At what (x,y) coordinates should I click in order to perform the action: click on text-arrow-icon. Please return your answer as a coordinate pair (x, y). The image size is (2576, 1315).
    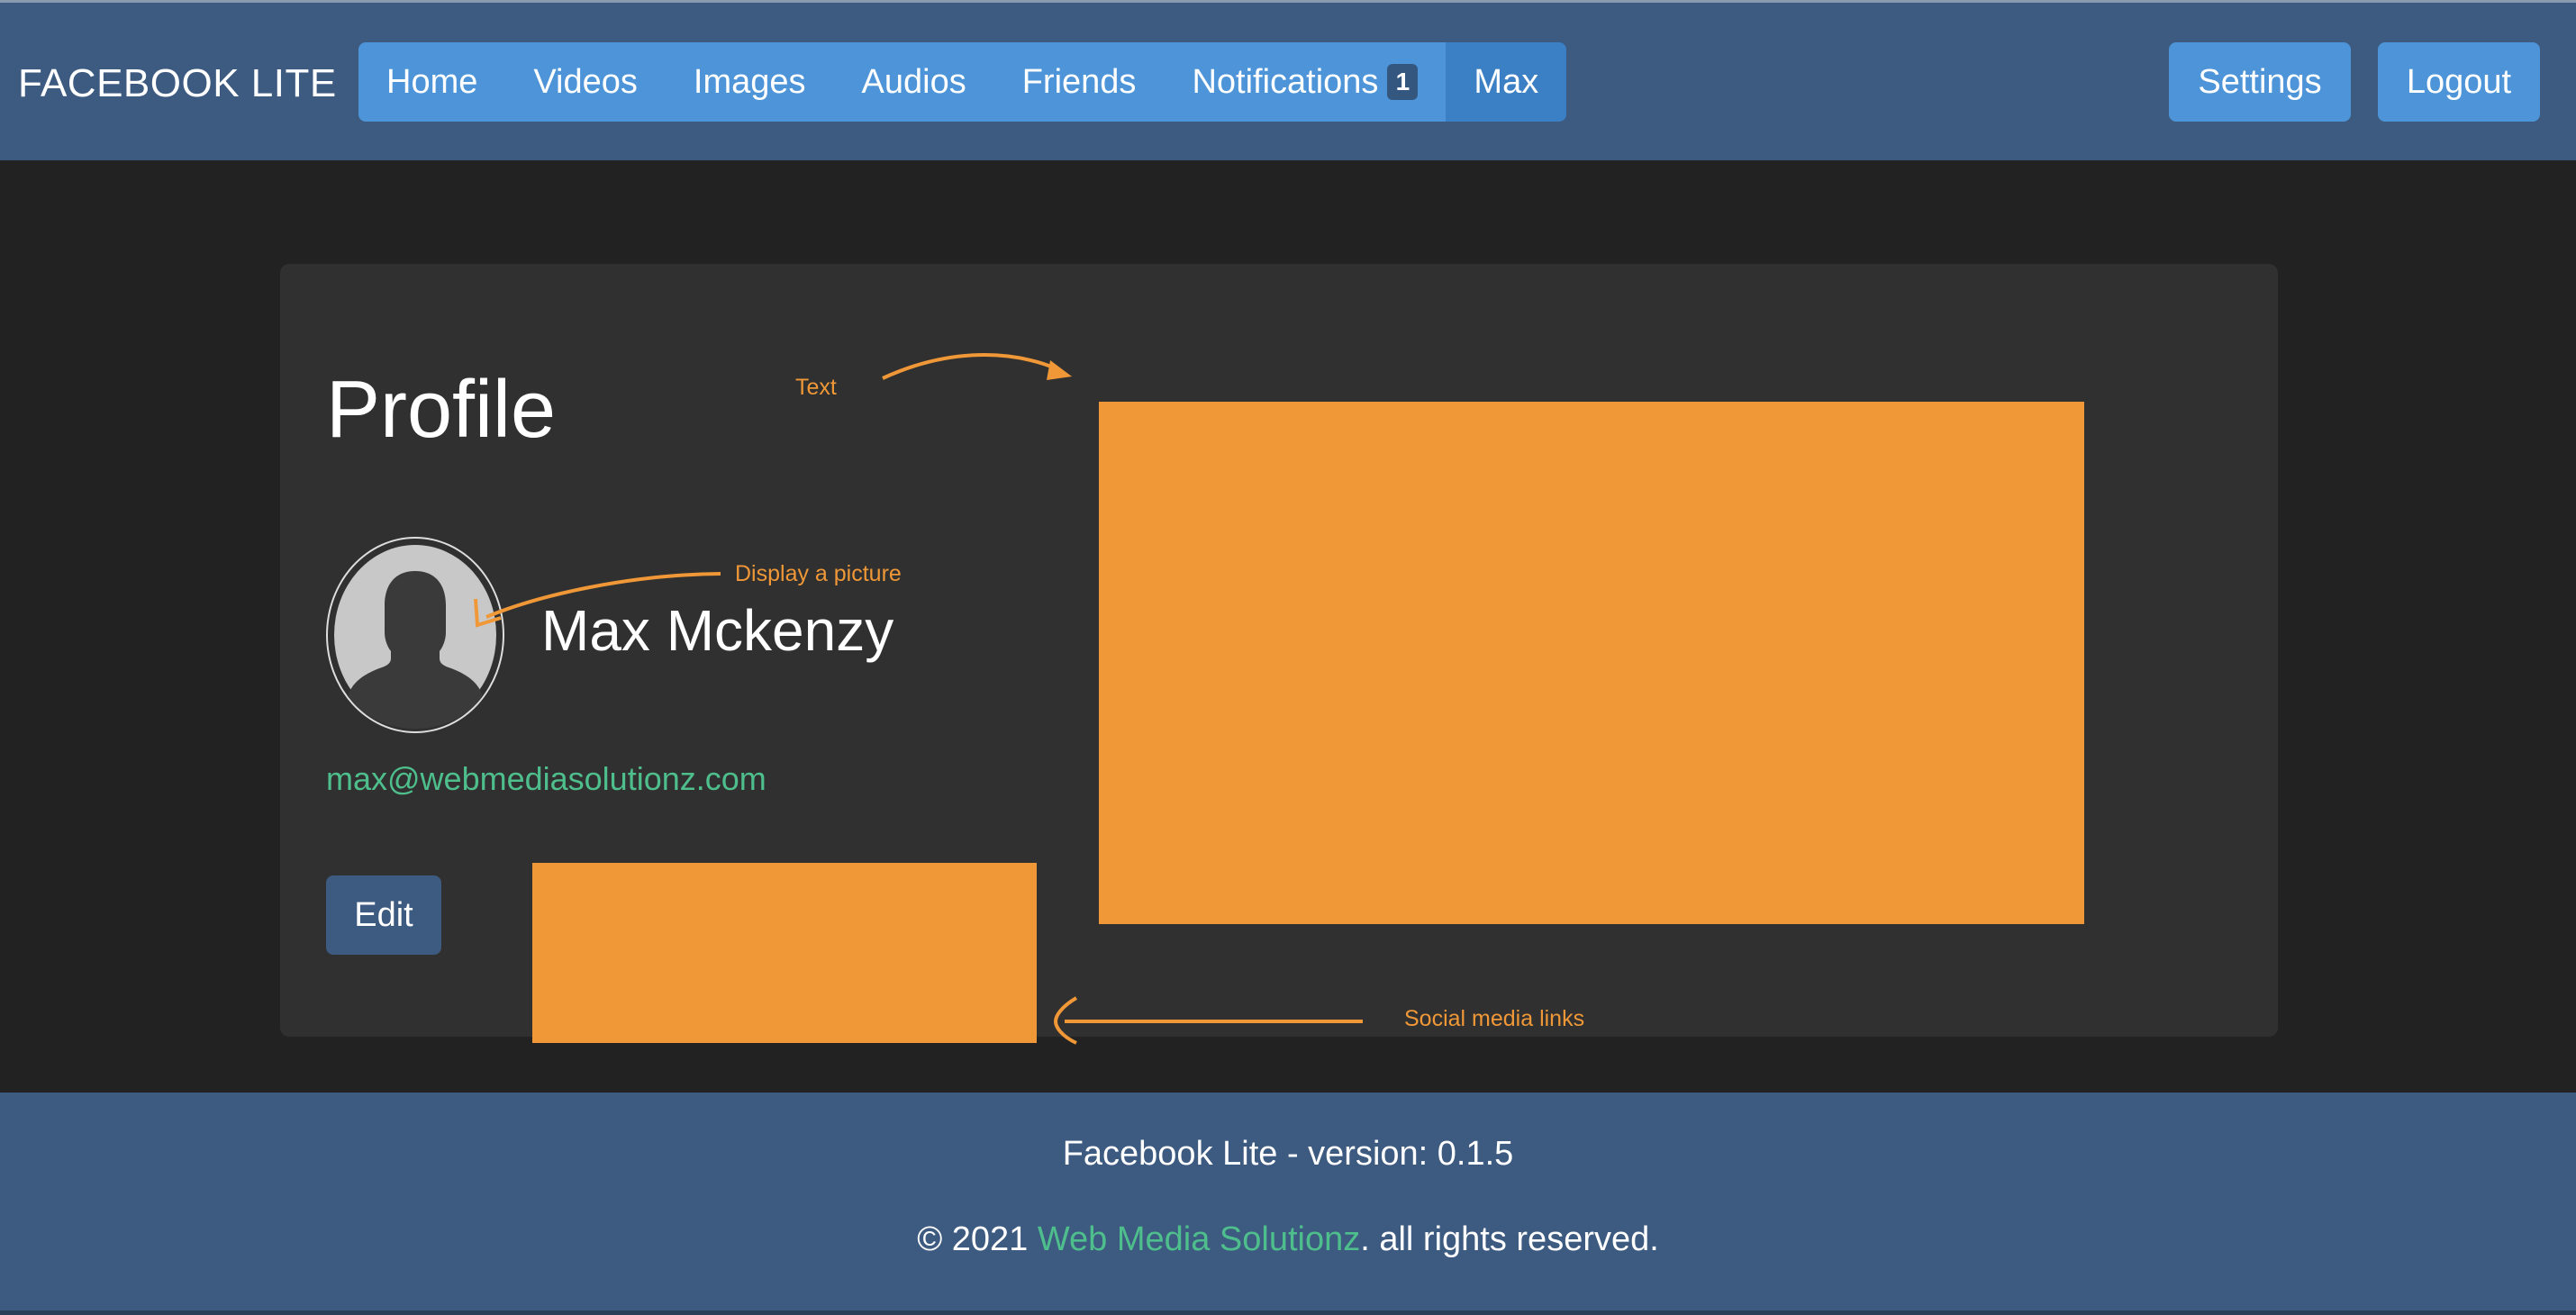
    Looking at the image, I should click on (970, 366).